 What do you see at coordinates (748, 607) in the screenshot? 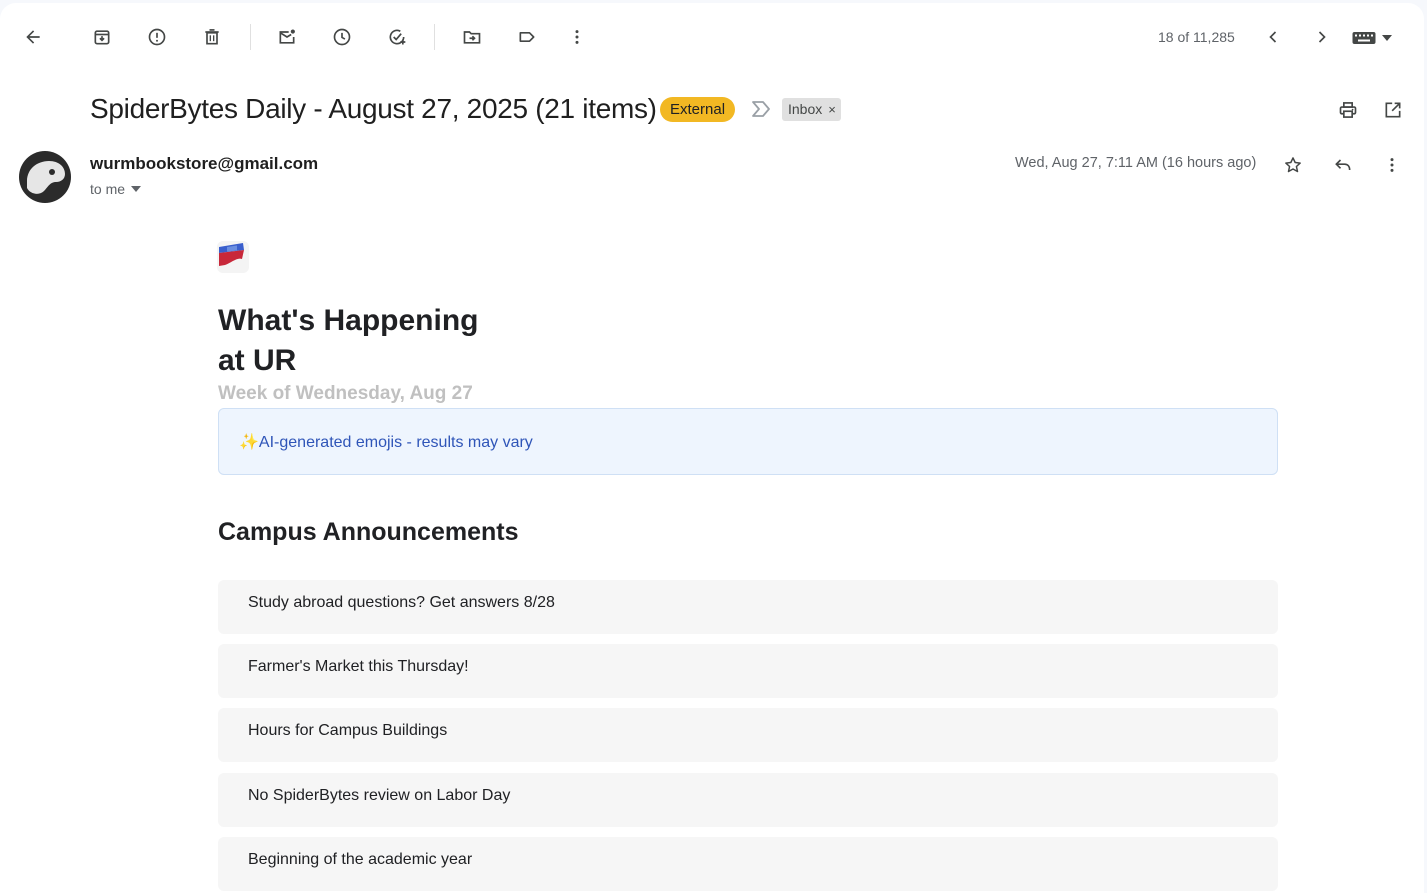
I see `announcement-item: Study abroad questions? Get answers 8/28` at bounding box center [748, 607].